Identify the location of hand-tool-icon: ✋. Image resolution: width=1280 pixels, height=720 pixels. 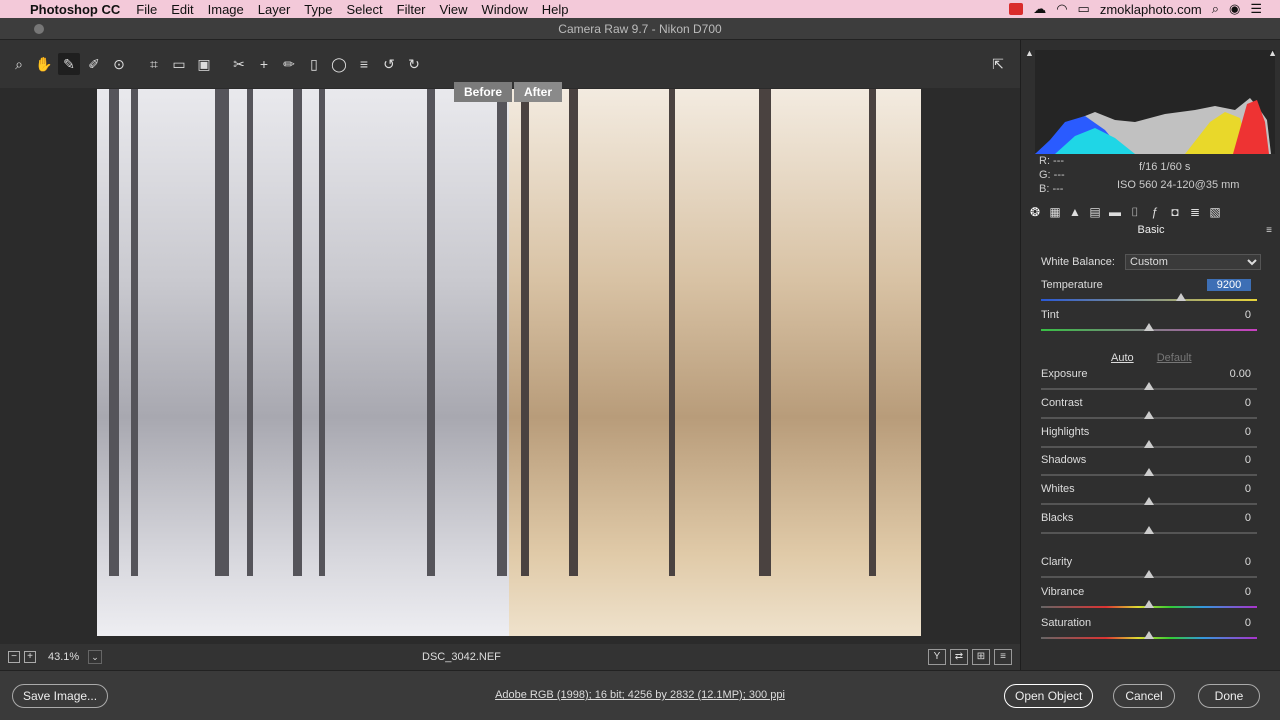
(44, 64).